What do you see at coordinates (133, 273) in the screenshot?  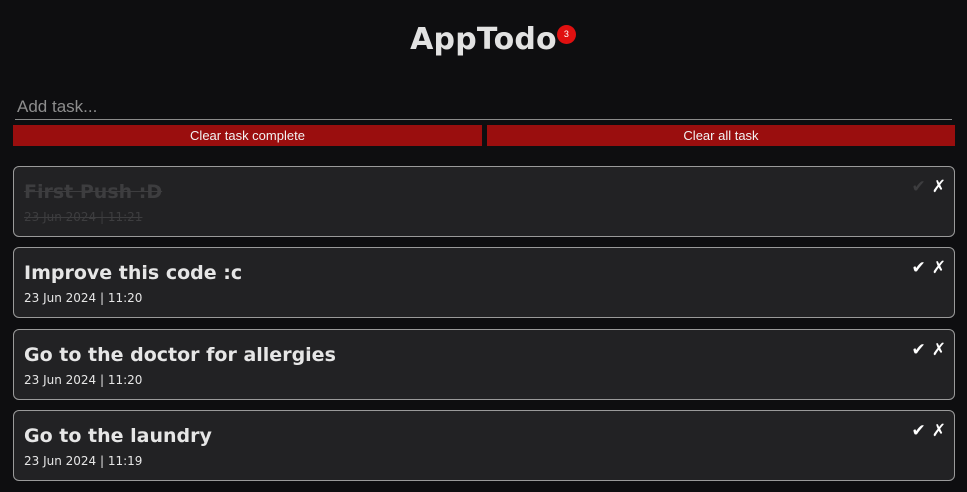 I see `task-title: Improve this code :c` at bounding box center [133, 273].